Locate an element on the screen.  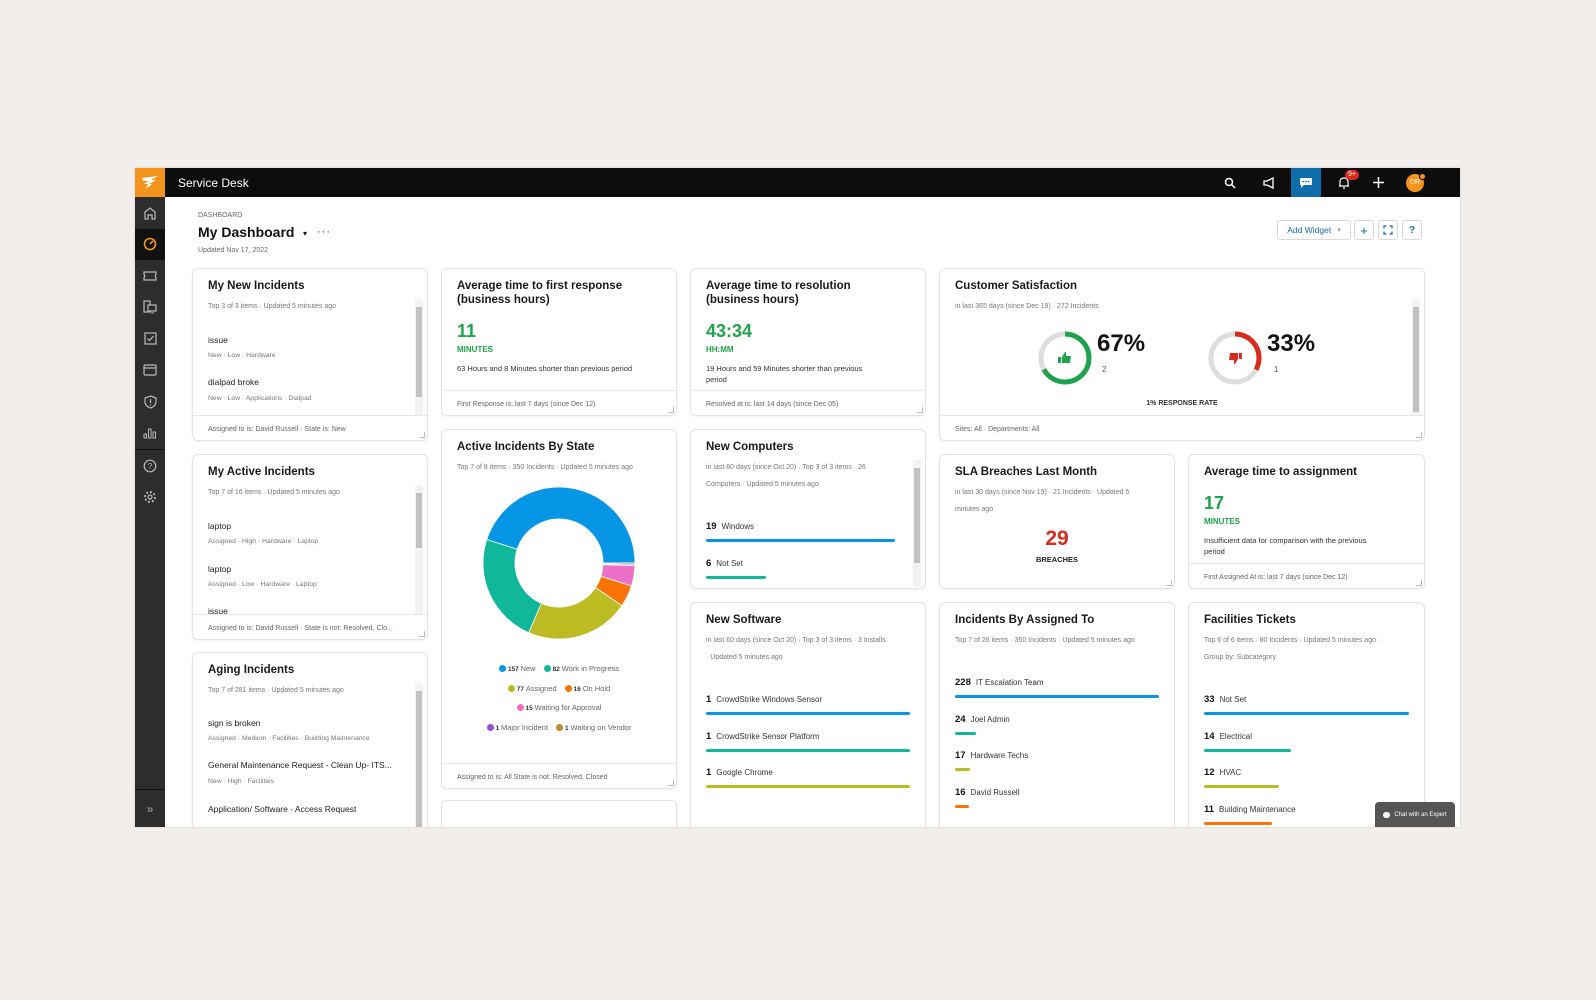
bar-row: 24 Joel Admin is located at coordinates (1057, 722).